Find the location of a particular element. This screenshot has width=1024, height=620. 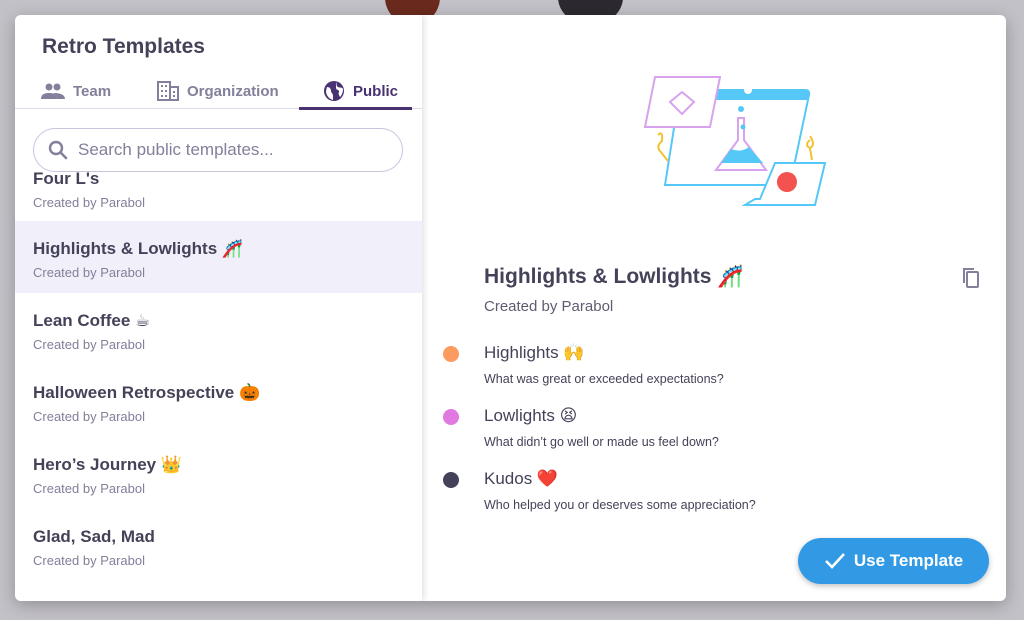

building-icon is located at coordinates (168, 91).